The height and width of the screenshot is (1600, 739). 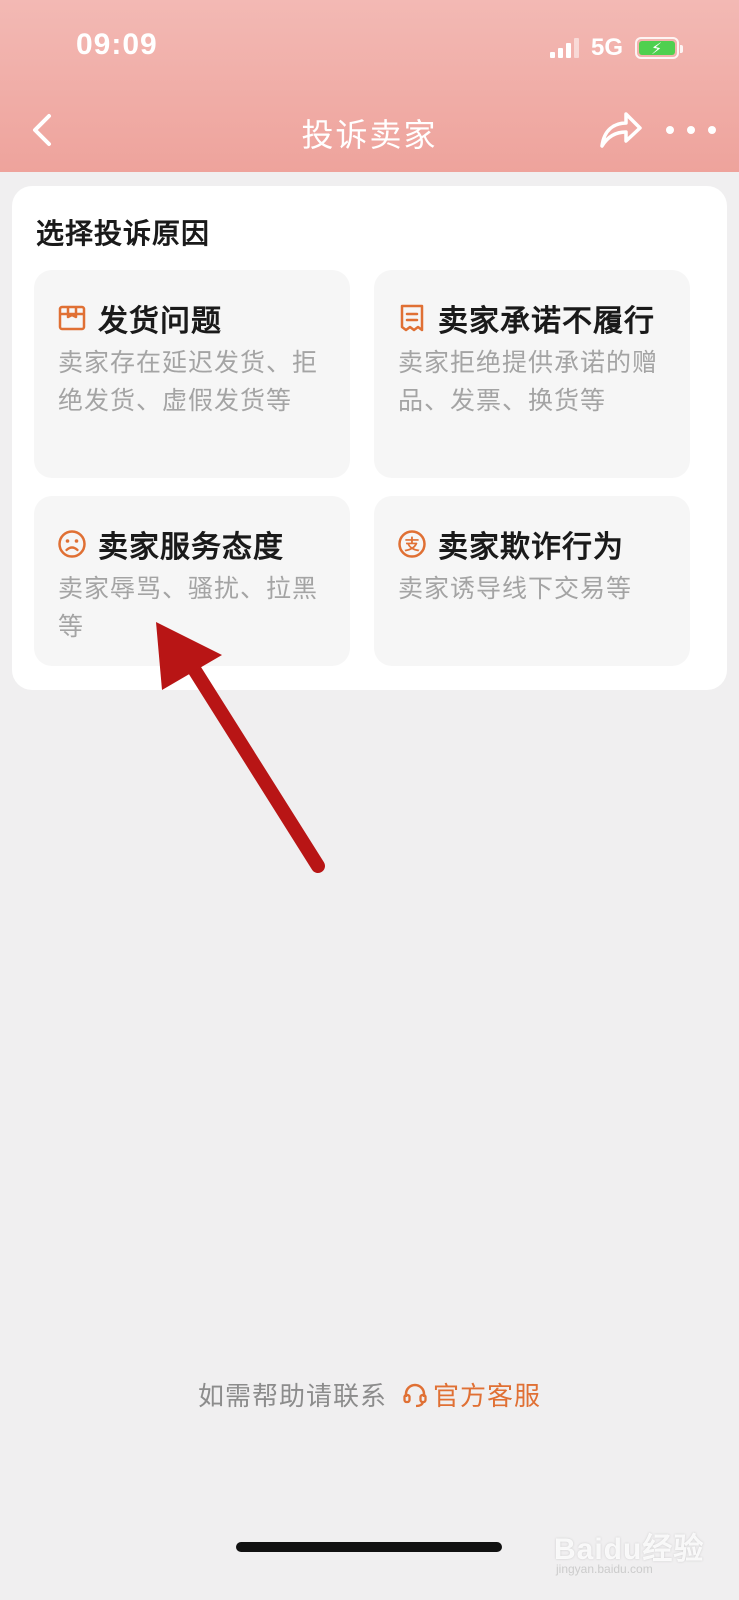 What do you see at coordinates (160, 321) in the screenshot?
I see `option-title: 发货问题` at bounding box center [160, 321].